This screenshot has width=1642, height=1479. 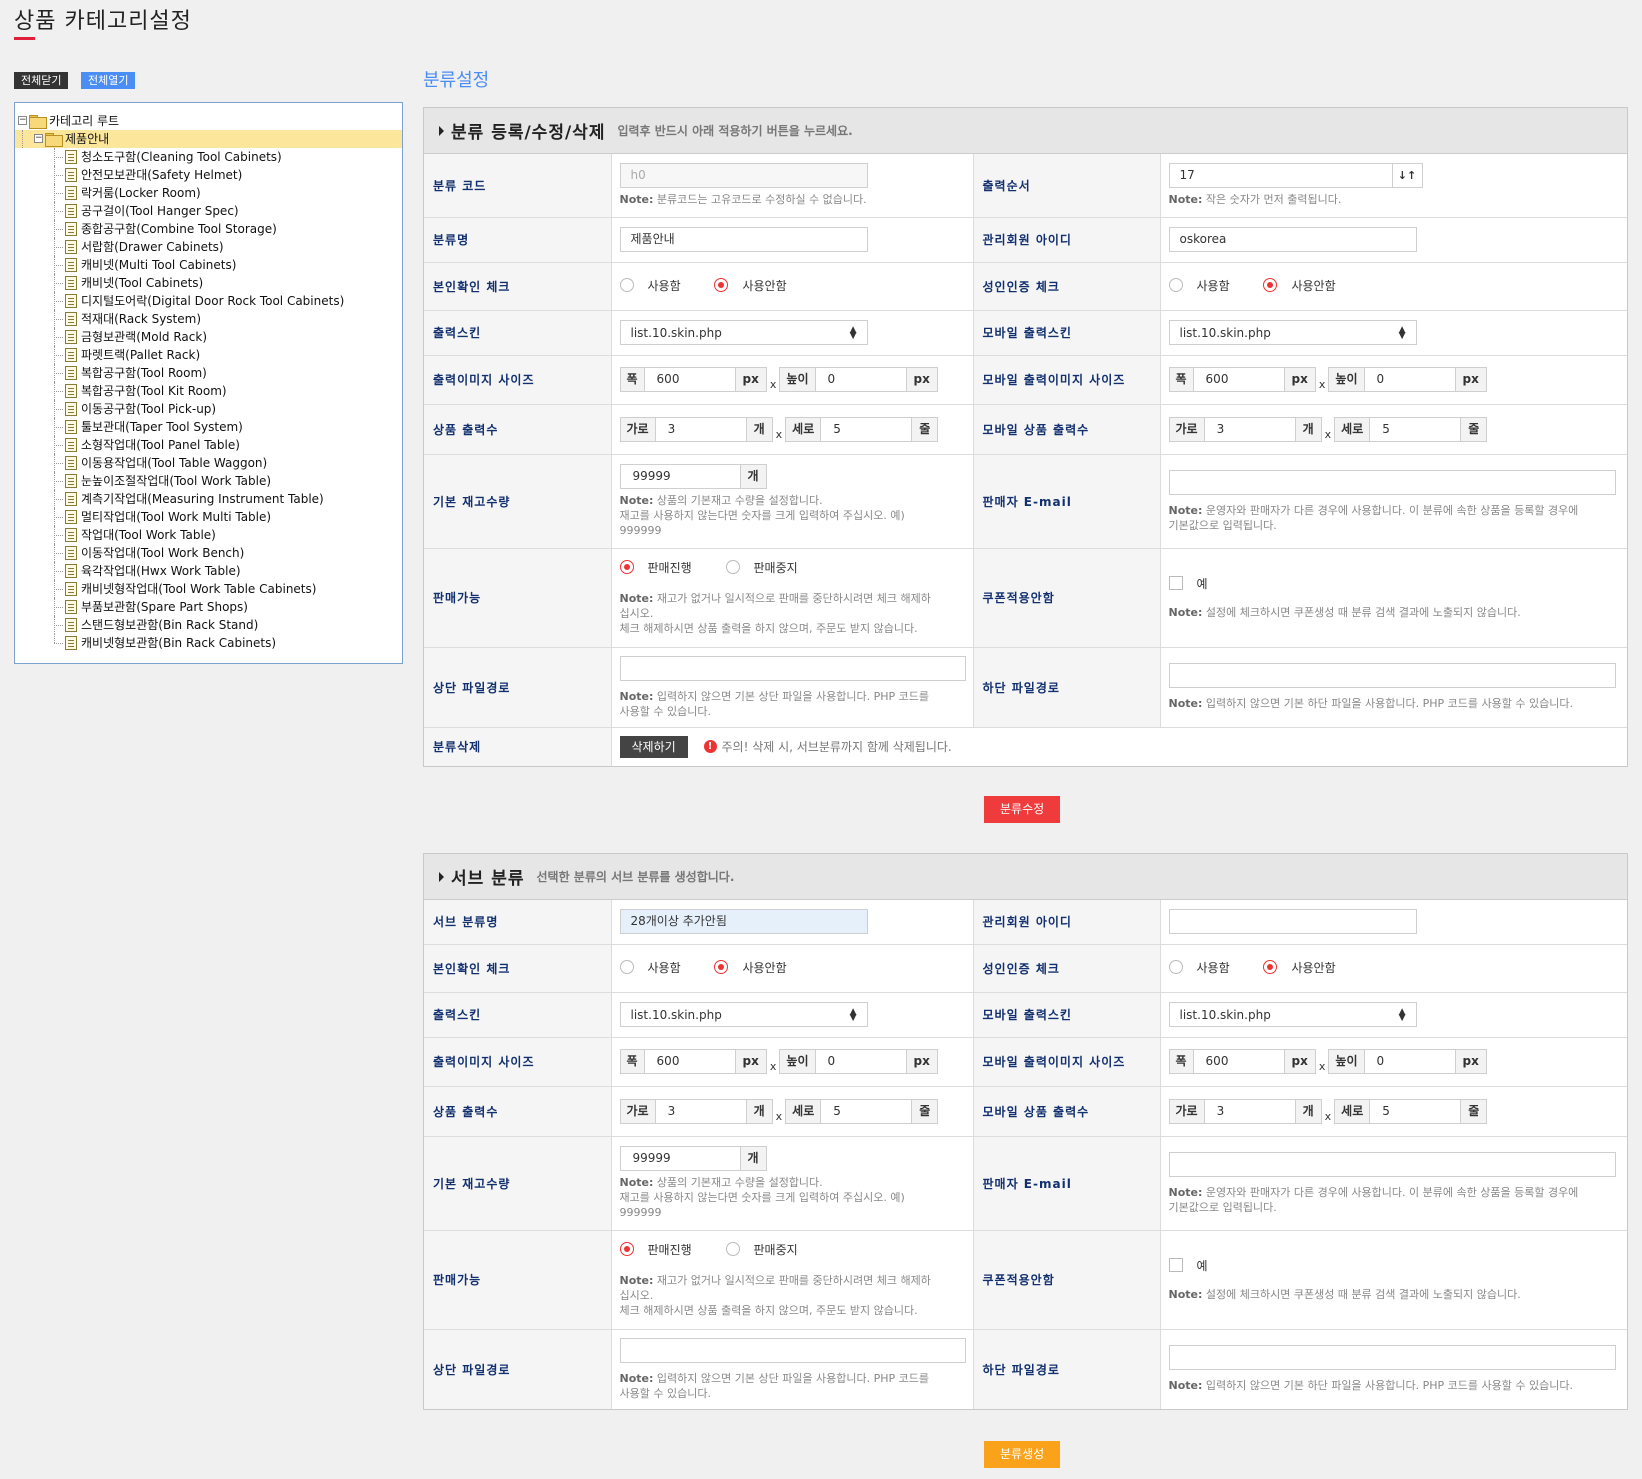 I want to click on tree-node-label: 파렛트랙(Pallet Rack), so click(x=140, y=355).